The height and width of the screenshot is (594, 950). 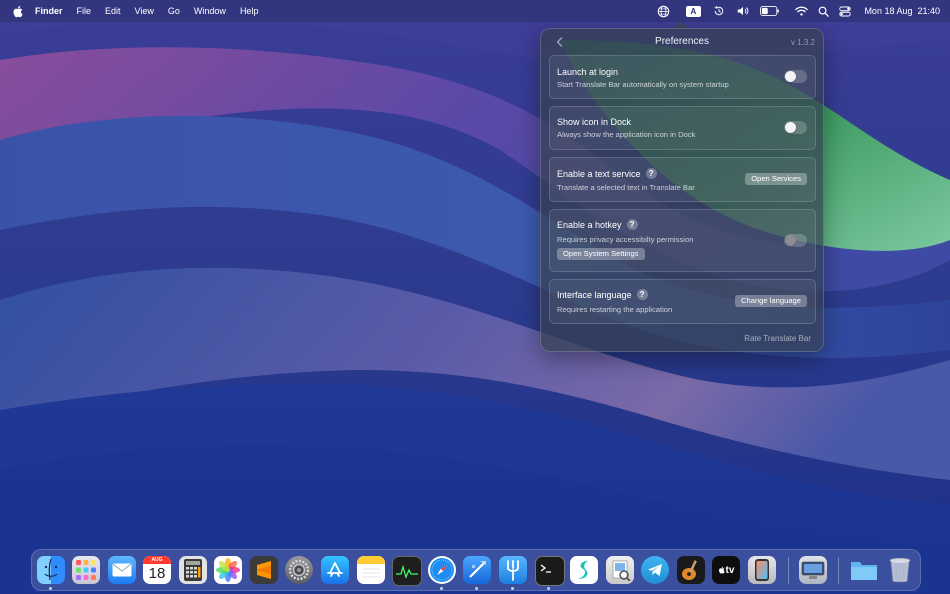 I want to click on dock-downloads-folder-icon, so click(x=864, y=570).